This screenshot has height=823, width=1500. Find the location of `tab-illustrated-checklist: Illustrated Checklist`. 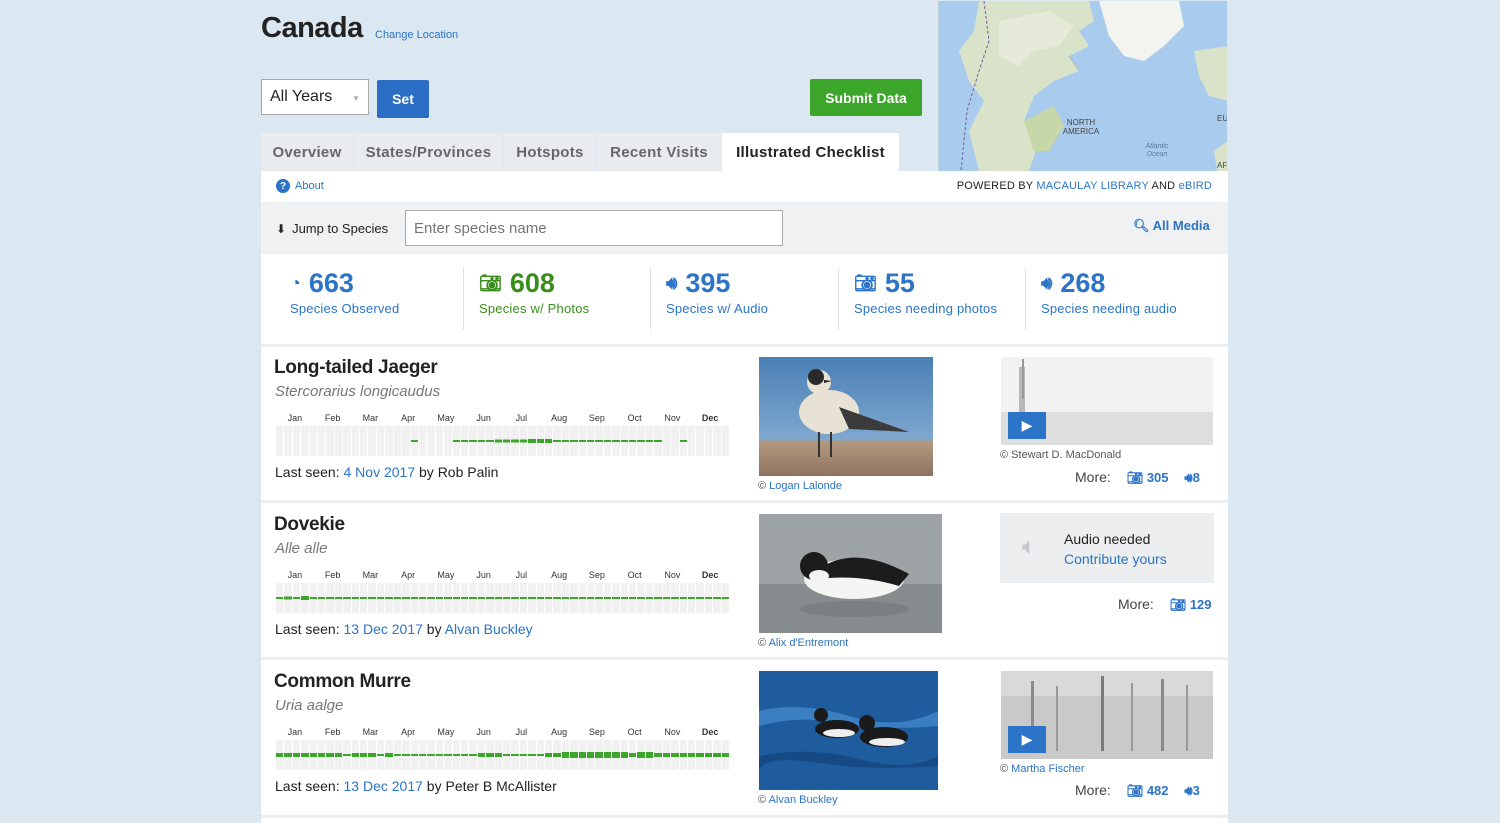

tab-illustrated-checklist: Illustrated Checklist is located at coordinates (810, 152).